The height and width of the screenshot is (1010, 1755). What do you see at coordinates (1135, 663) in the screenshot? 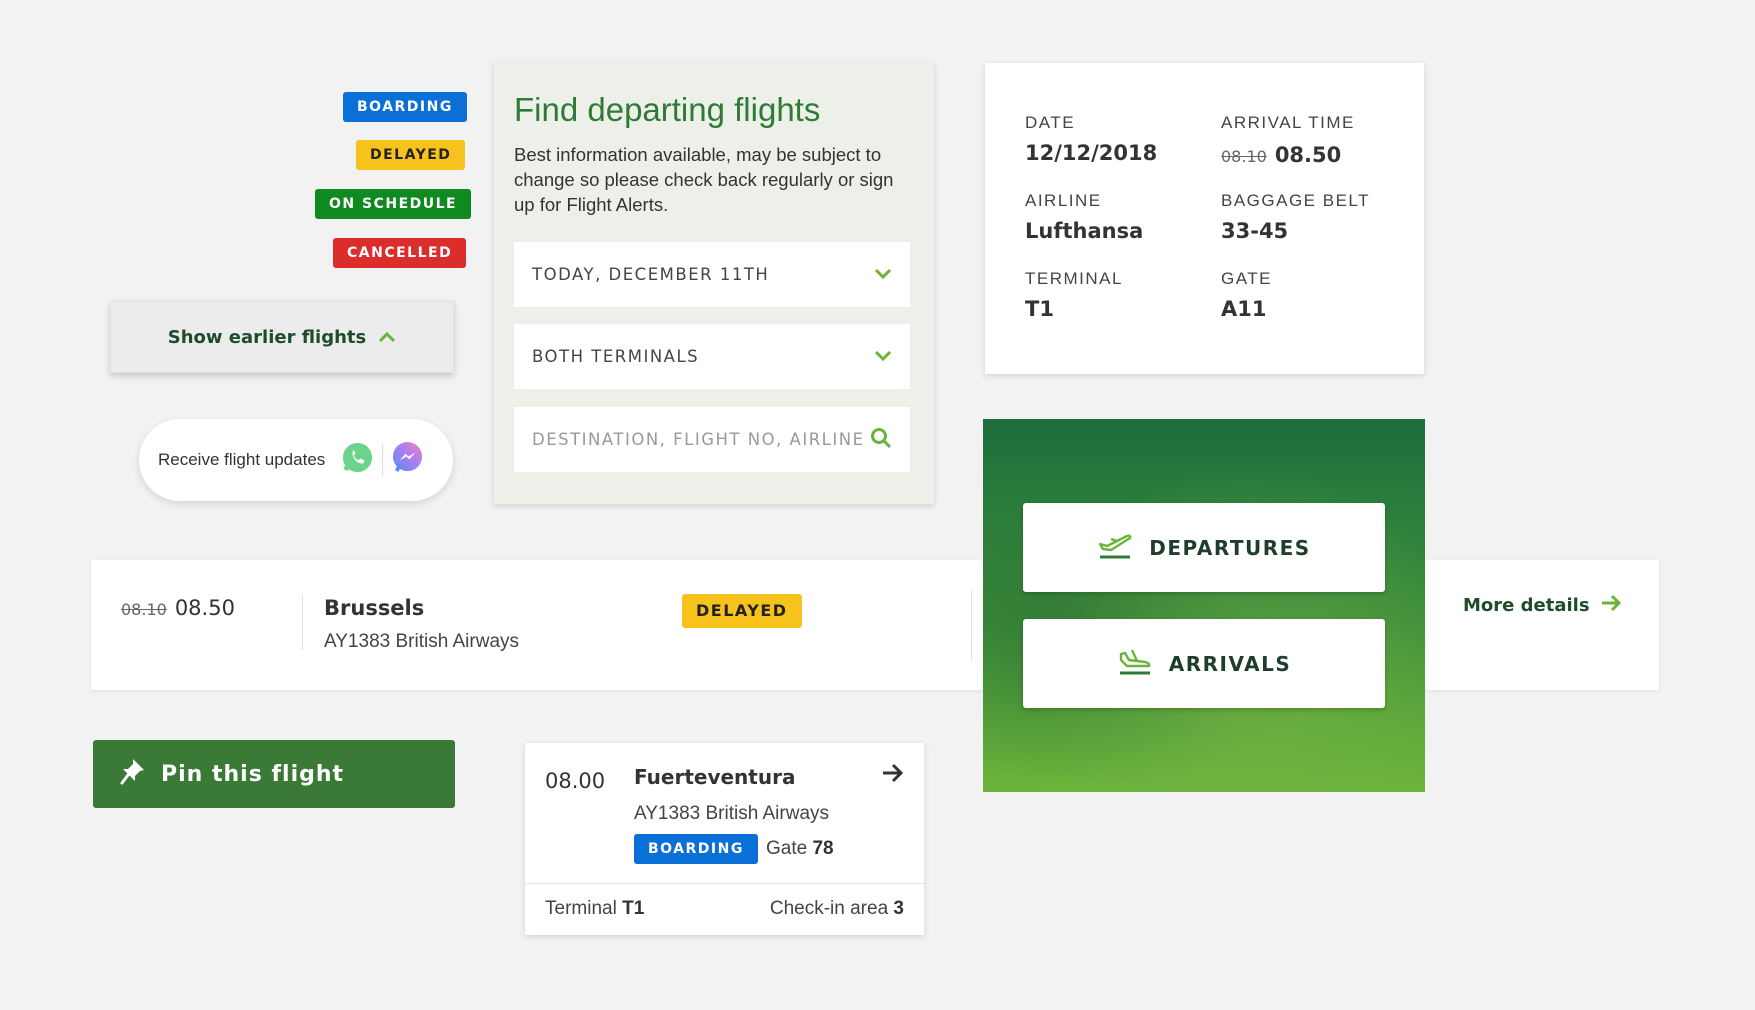
I see `plane-landing-icon` at bounding box center [1135, 663].